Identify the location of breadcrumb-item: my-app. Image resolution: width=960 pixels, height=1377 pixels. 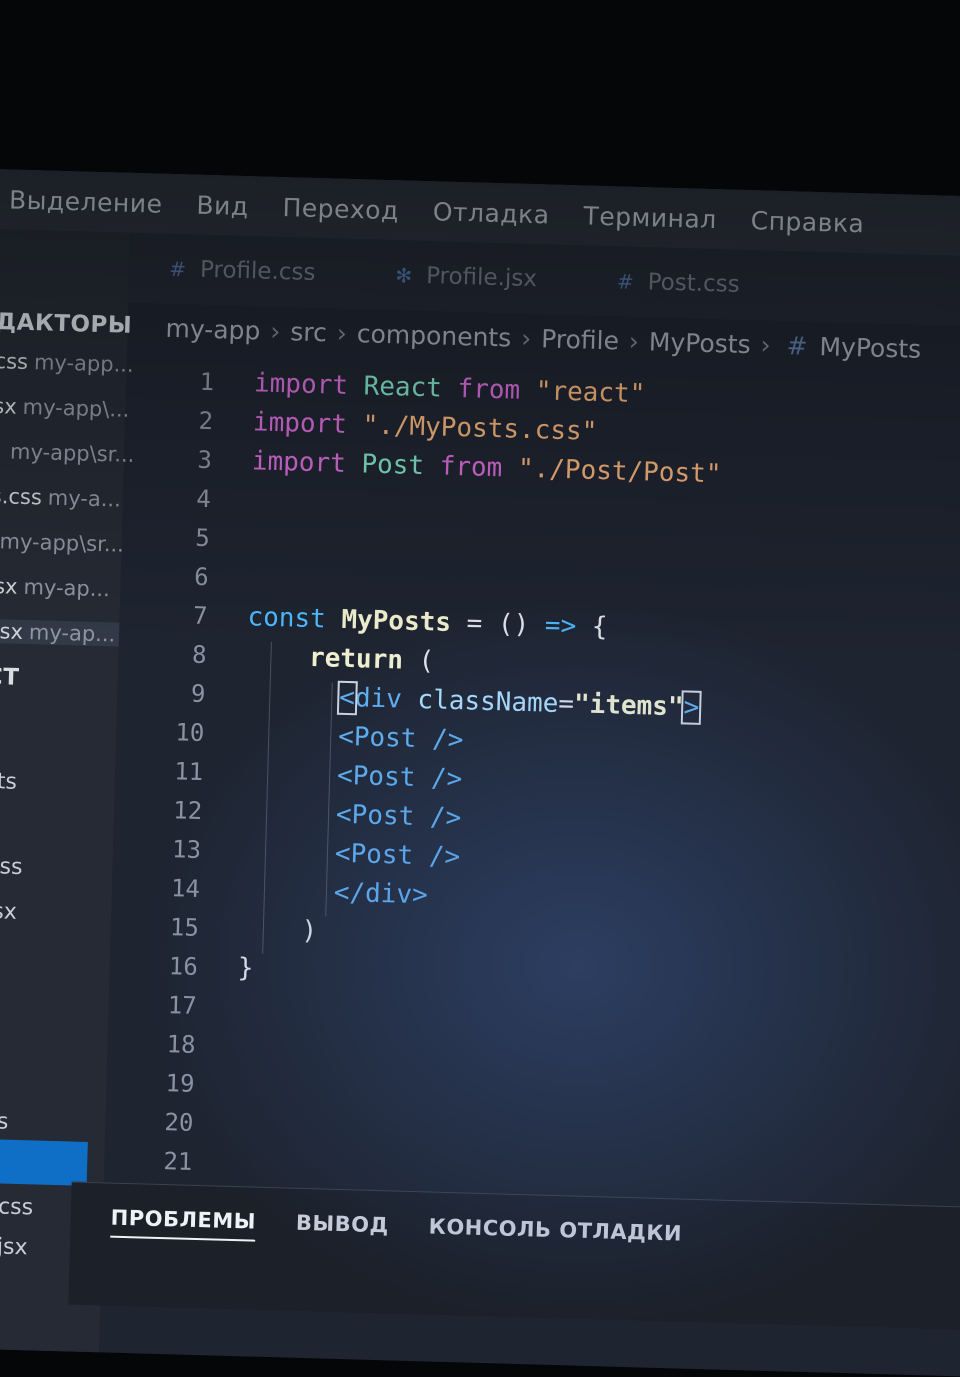
(213, 330).